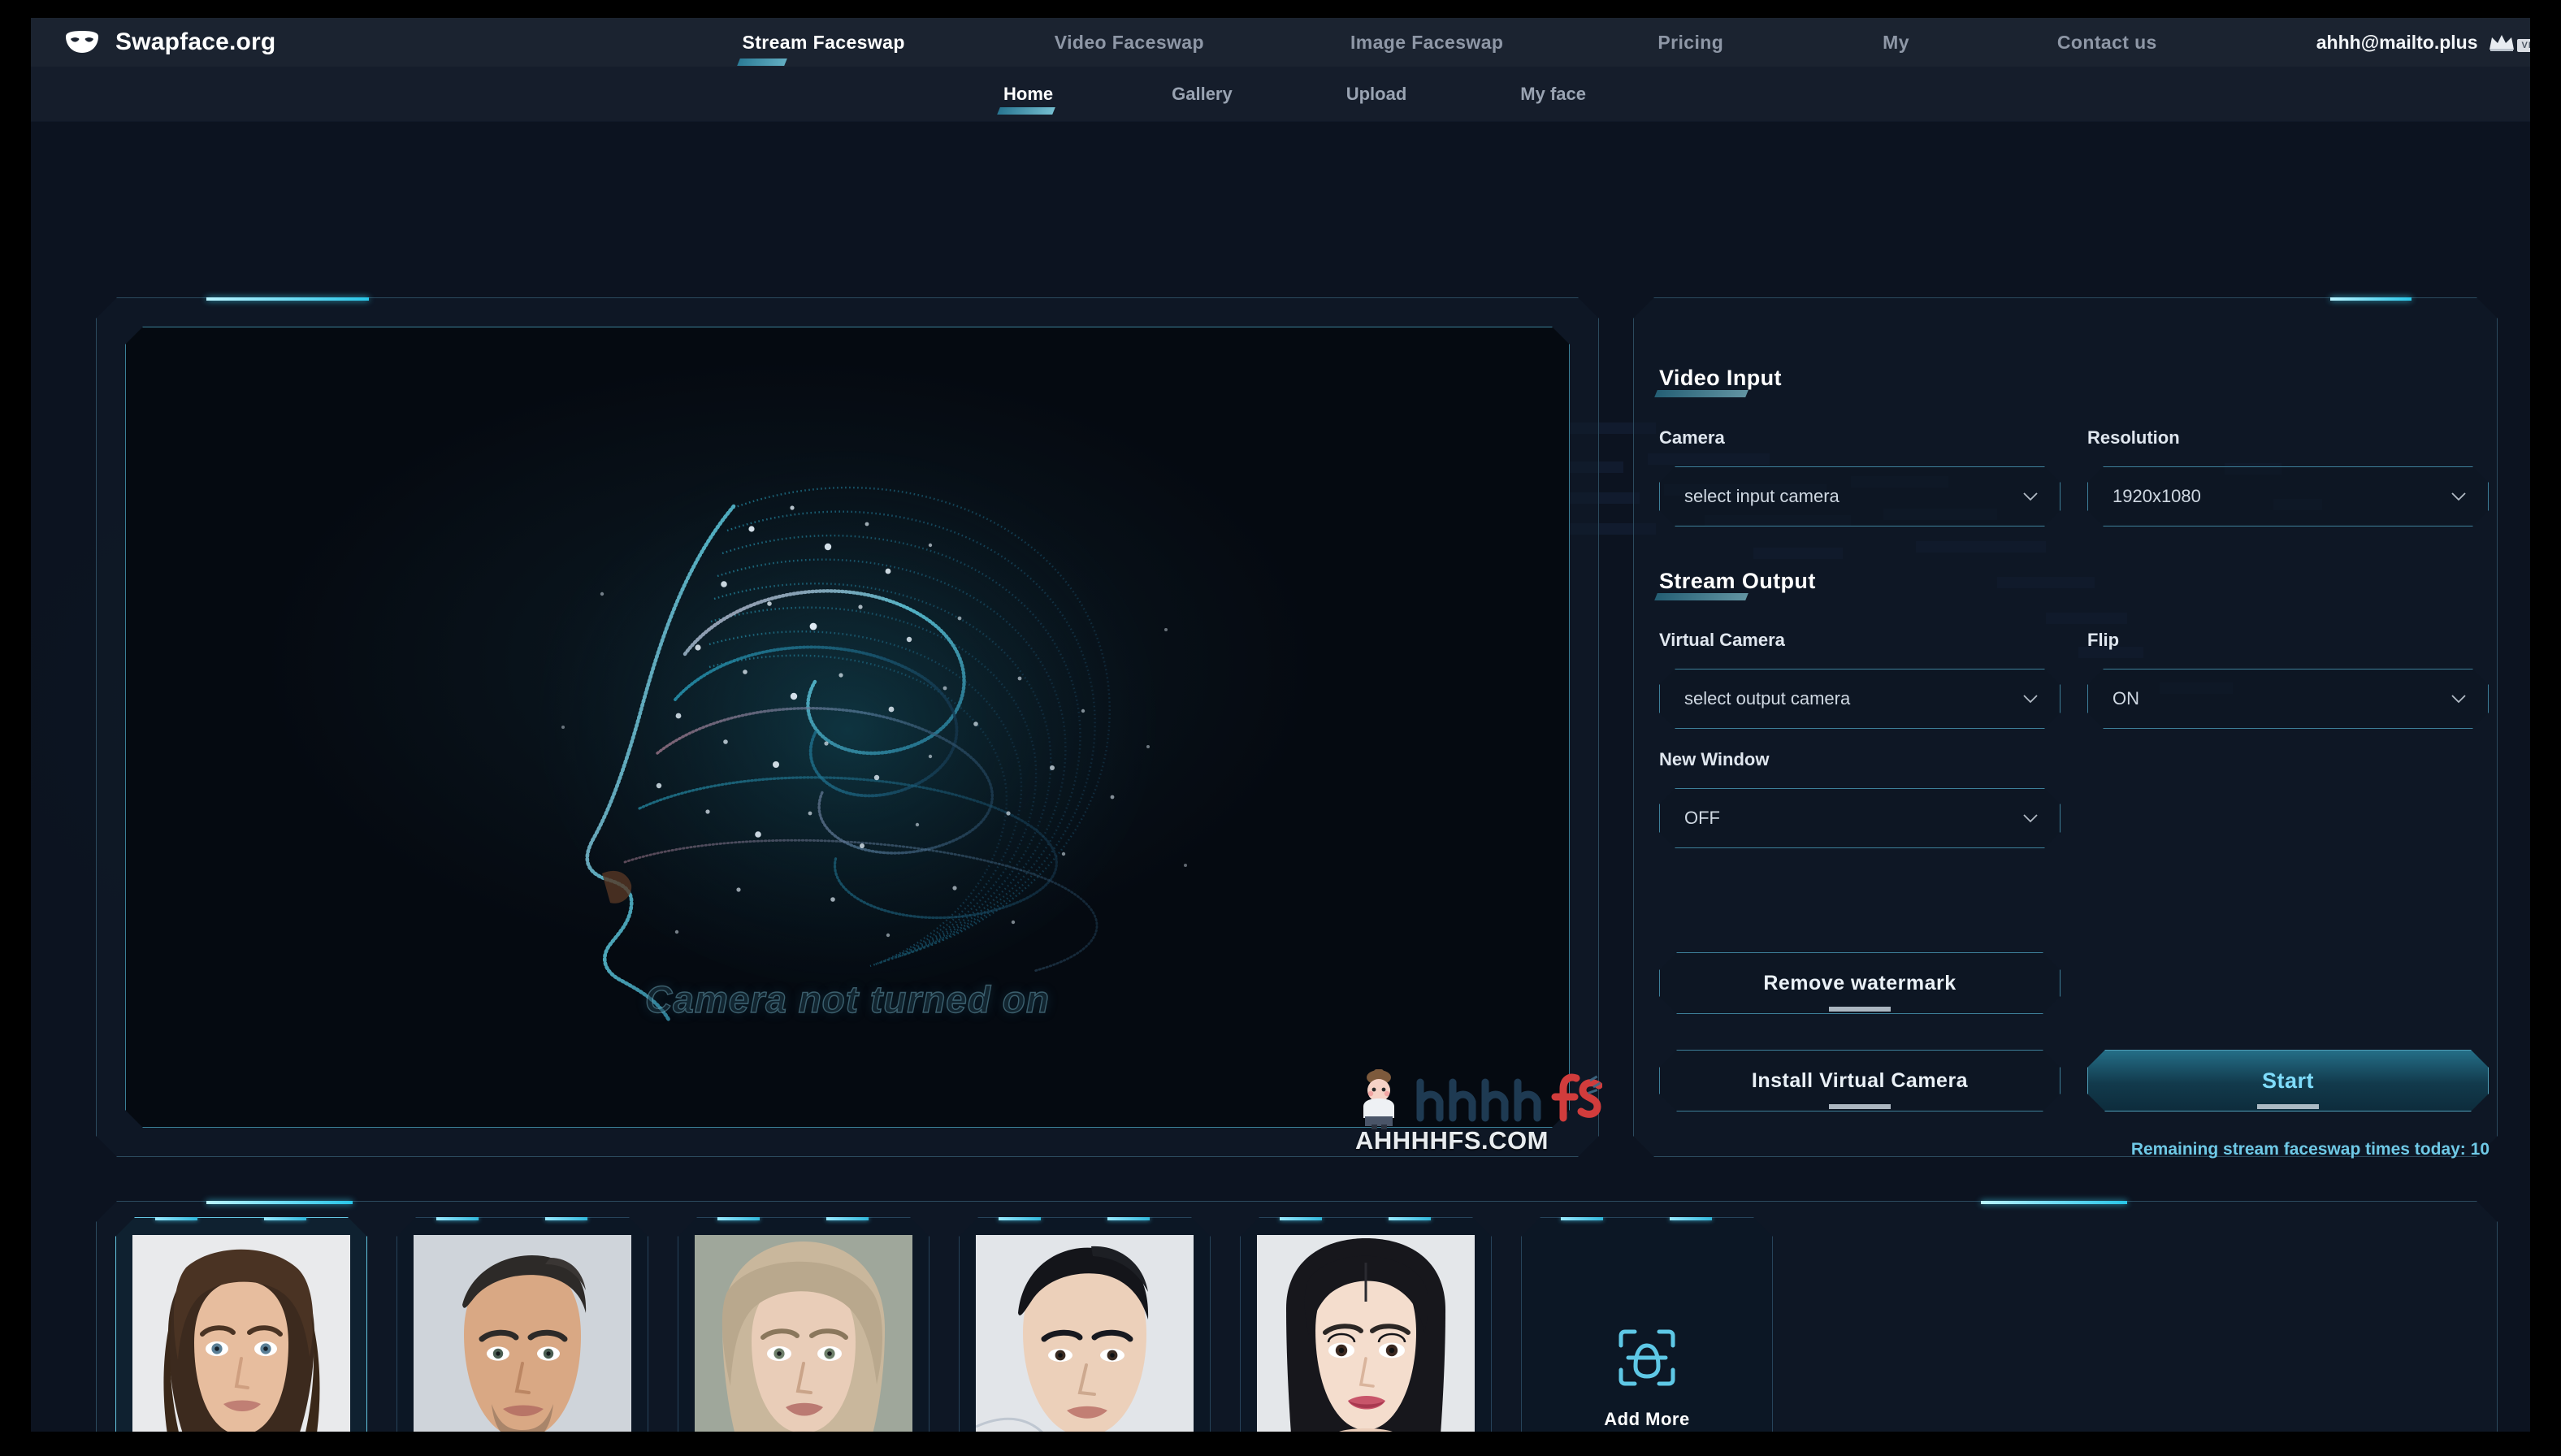 This screenshot has width=2561, height=1456. I want to click on nav-item-stream-faceswap: Stream Faceswap, so click(823, 43).